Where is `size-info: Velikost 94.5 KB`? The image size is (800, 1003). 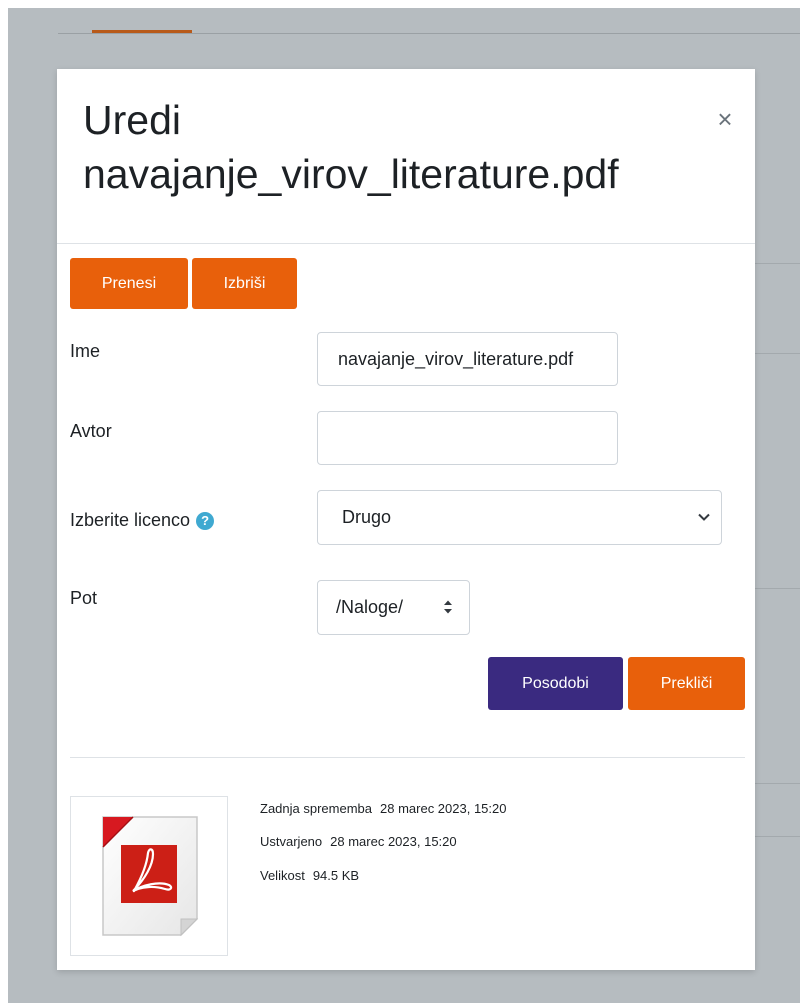
size-info: Velikost 94.5 KB is located at coordinates (309, 875).